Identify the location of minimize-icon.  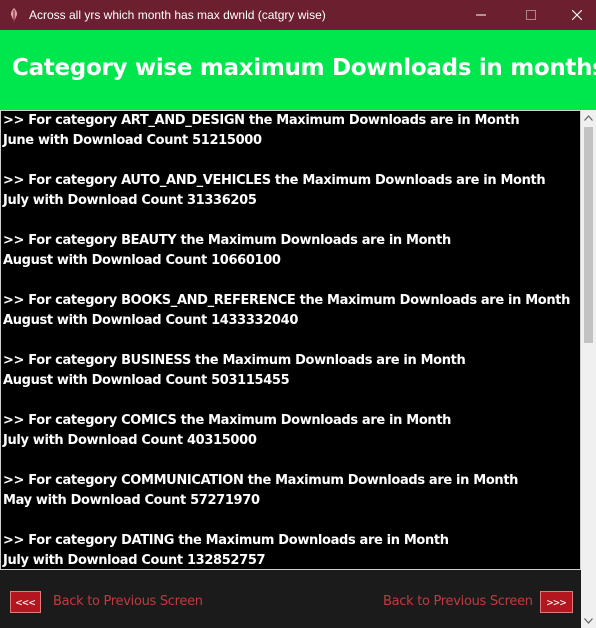
(481, 15).